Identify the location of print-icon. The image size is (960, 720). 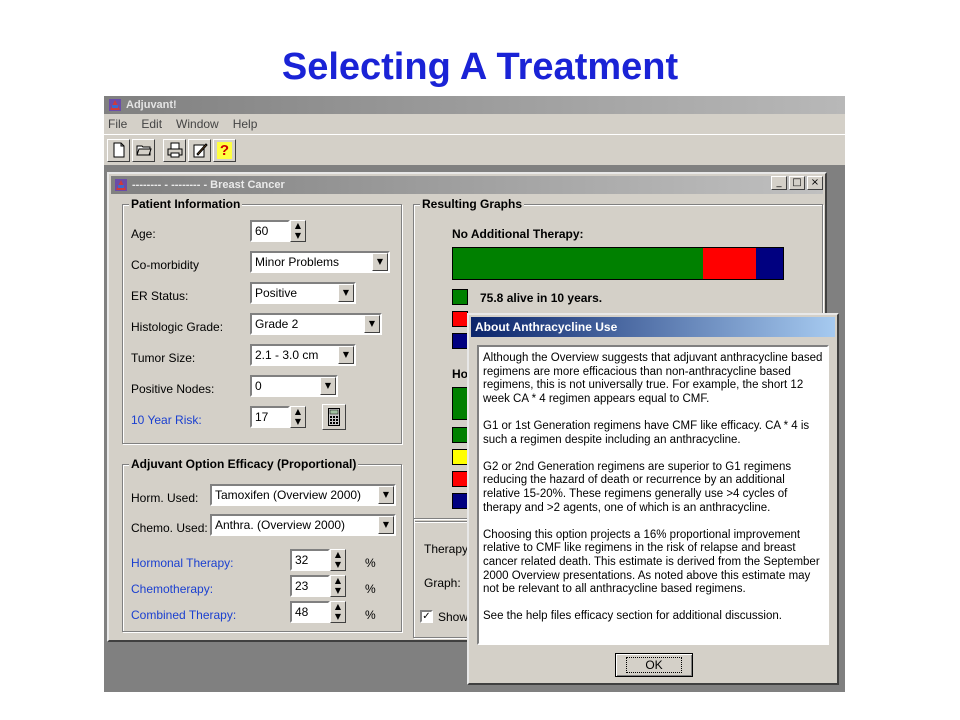
(174, 150).